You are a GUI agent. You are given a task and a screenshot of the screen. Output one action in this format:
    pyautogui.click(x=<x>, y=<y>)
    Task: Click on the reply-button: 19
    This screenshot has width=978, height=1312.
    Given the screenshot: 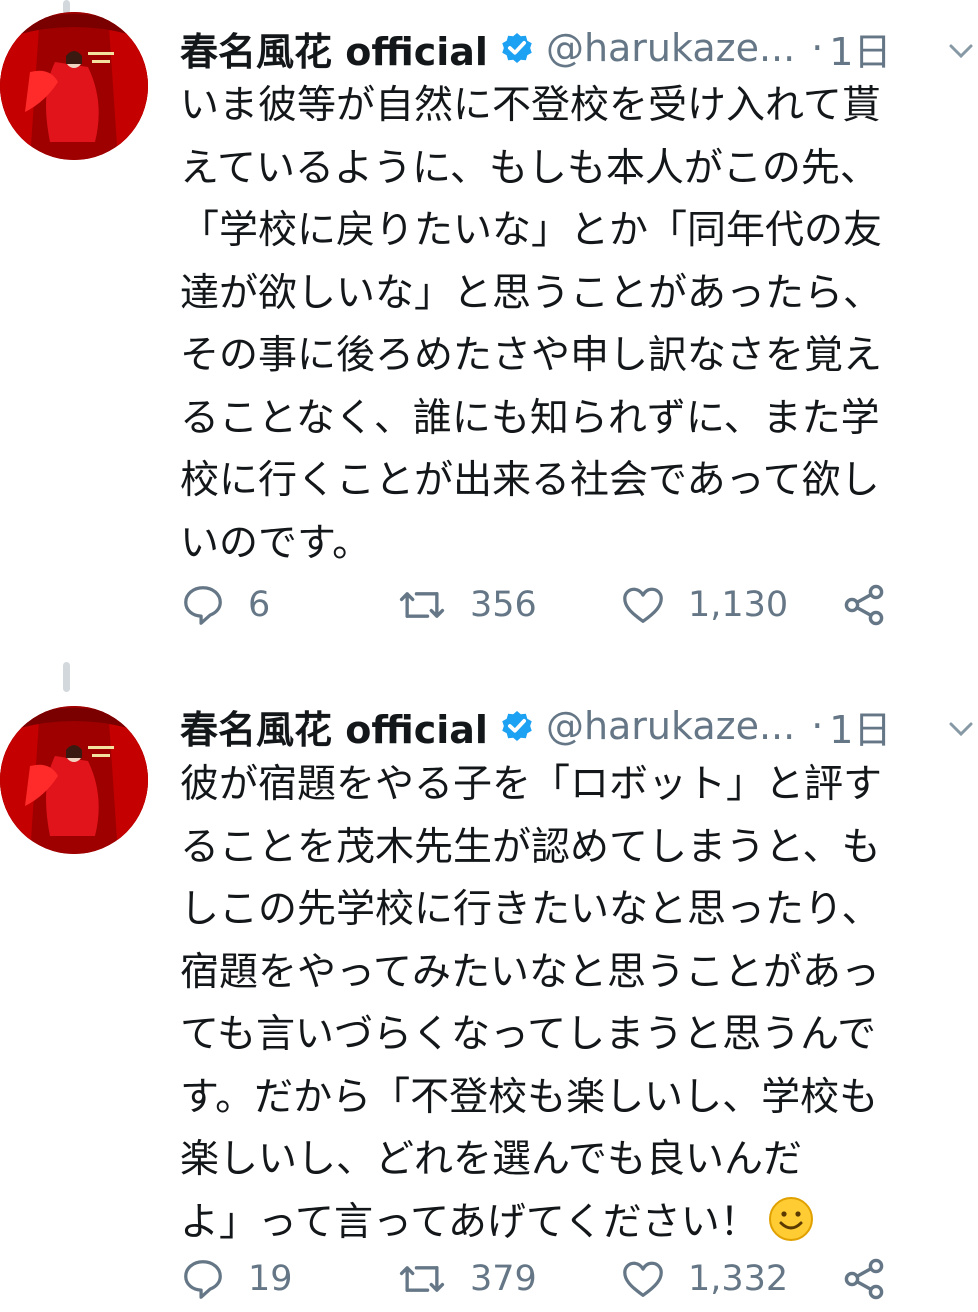 What is the action you would take?
    pyautogui.click(x=236, y=1279)
    